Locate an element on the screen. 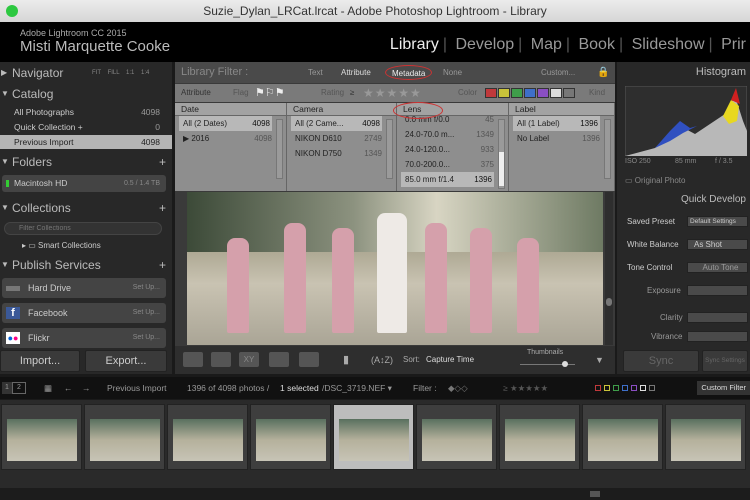 This screenshot has height=500, width=750. white-balance-dropdown: As Shot is located at coordinates (717, 244).